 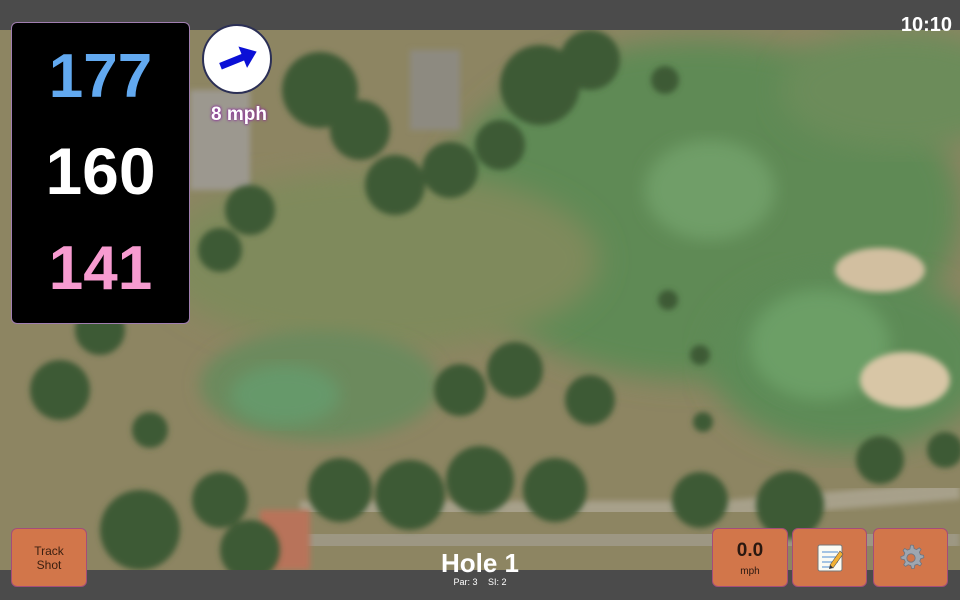 I want to click on speed-value: 0.0, so click(x=750, y=550).